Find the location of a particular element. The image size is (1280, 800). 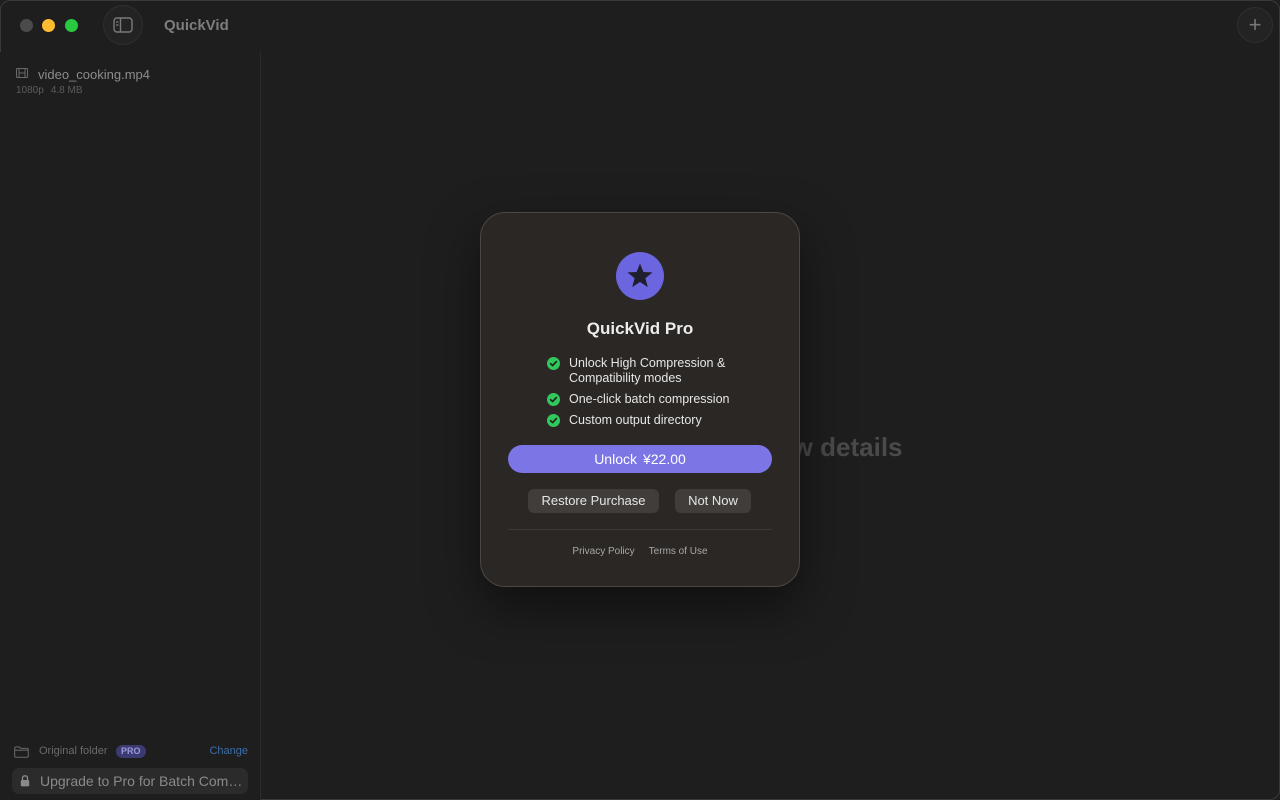

add-file-button: + is located at coordinates (1255, 25).